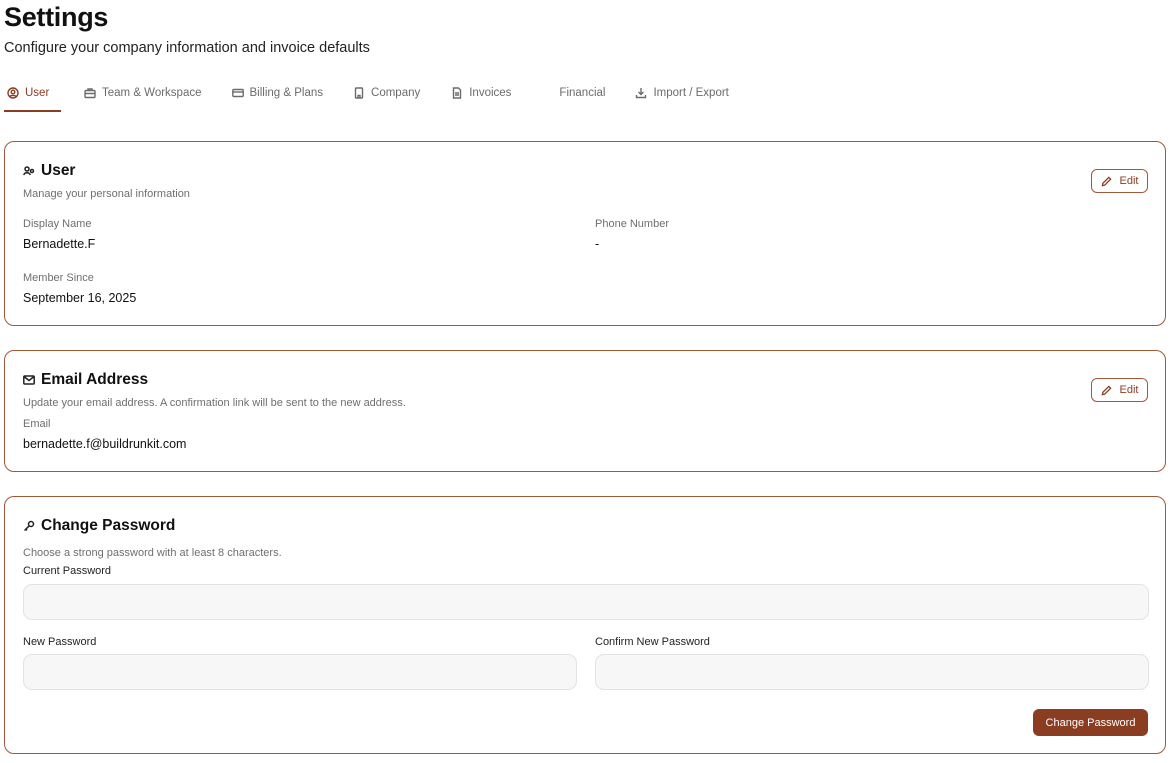  I want to click on card-title: Email Address, so click(95, 379).